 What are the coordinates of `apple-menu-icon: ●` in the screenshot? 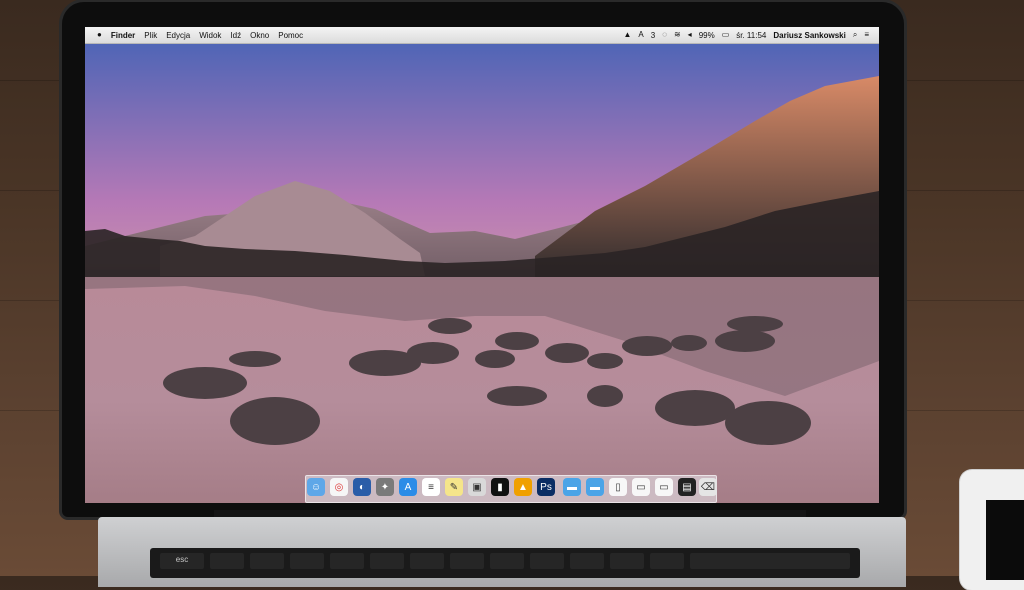 It's located at (99, 35).